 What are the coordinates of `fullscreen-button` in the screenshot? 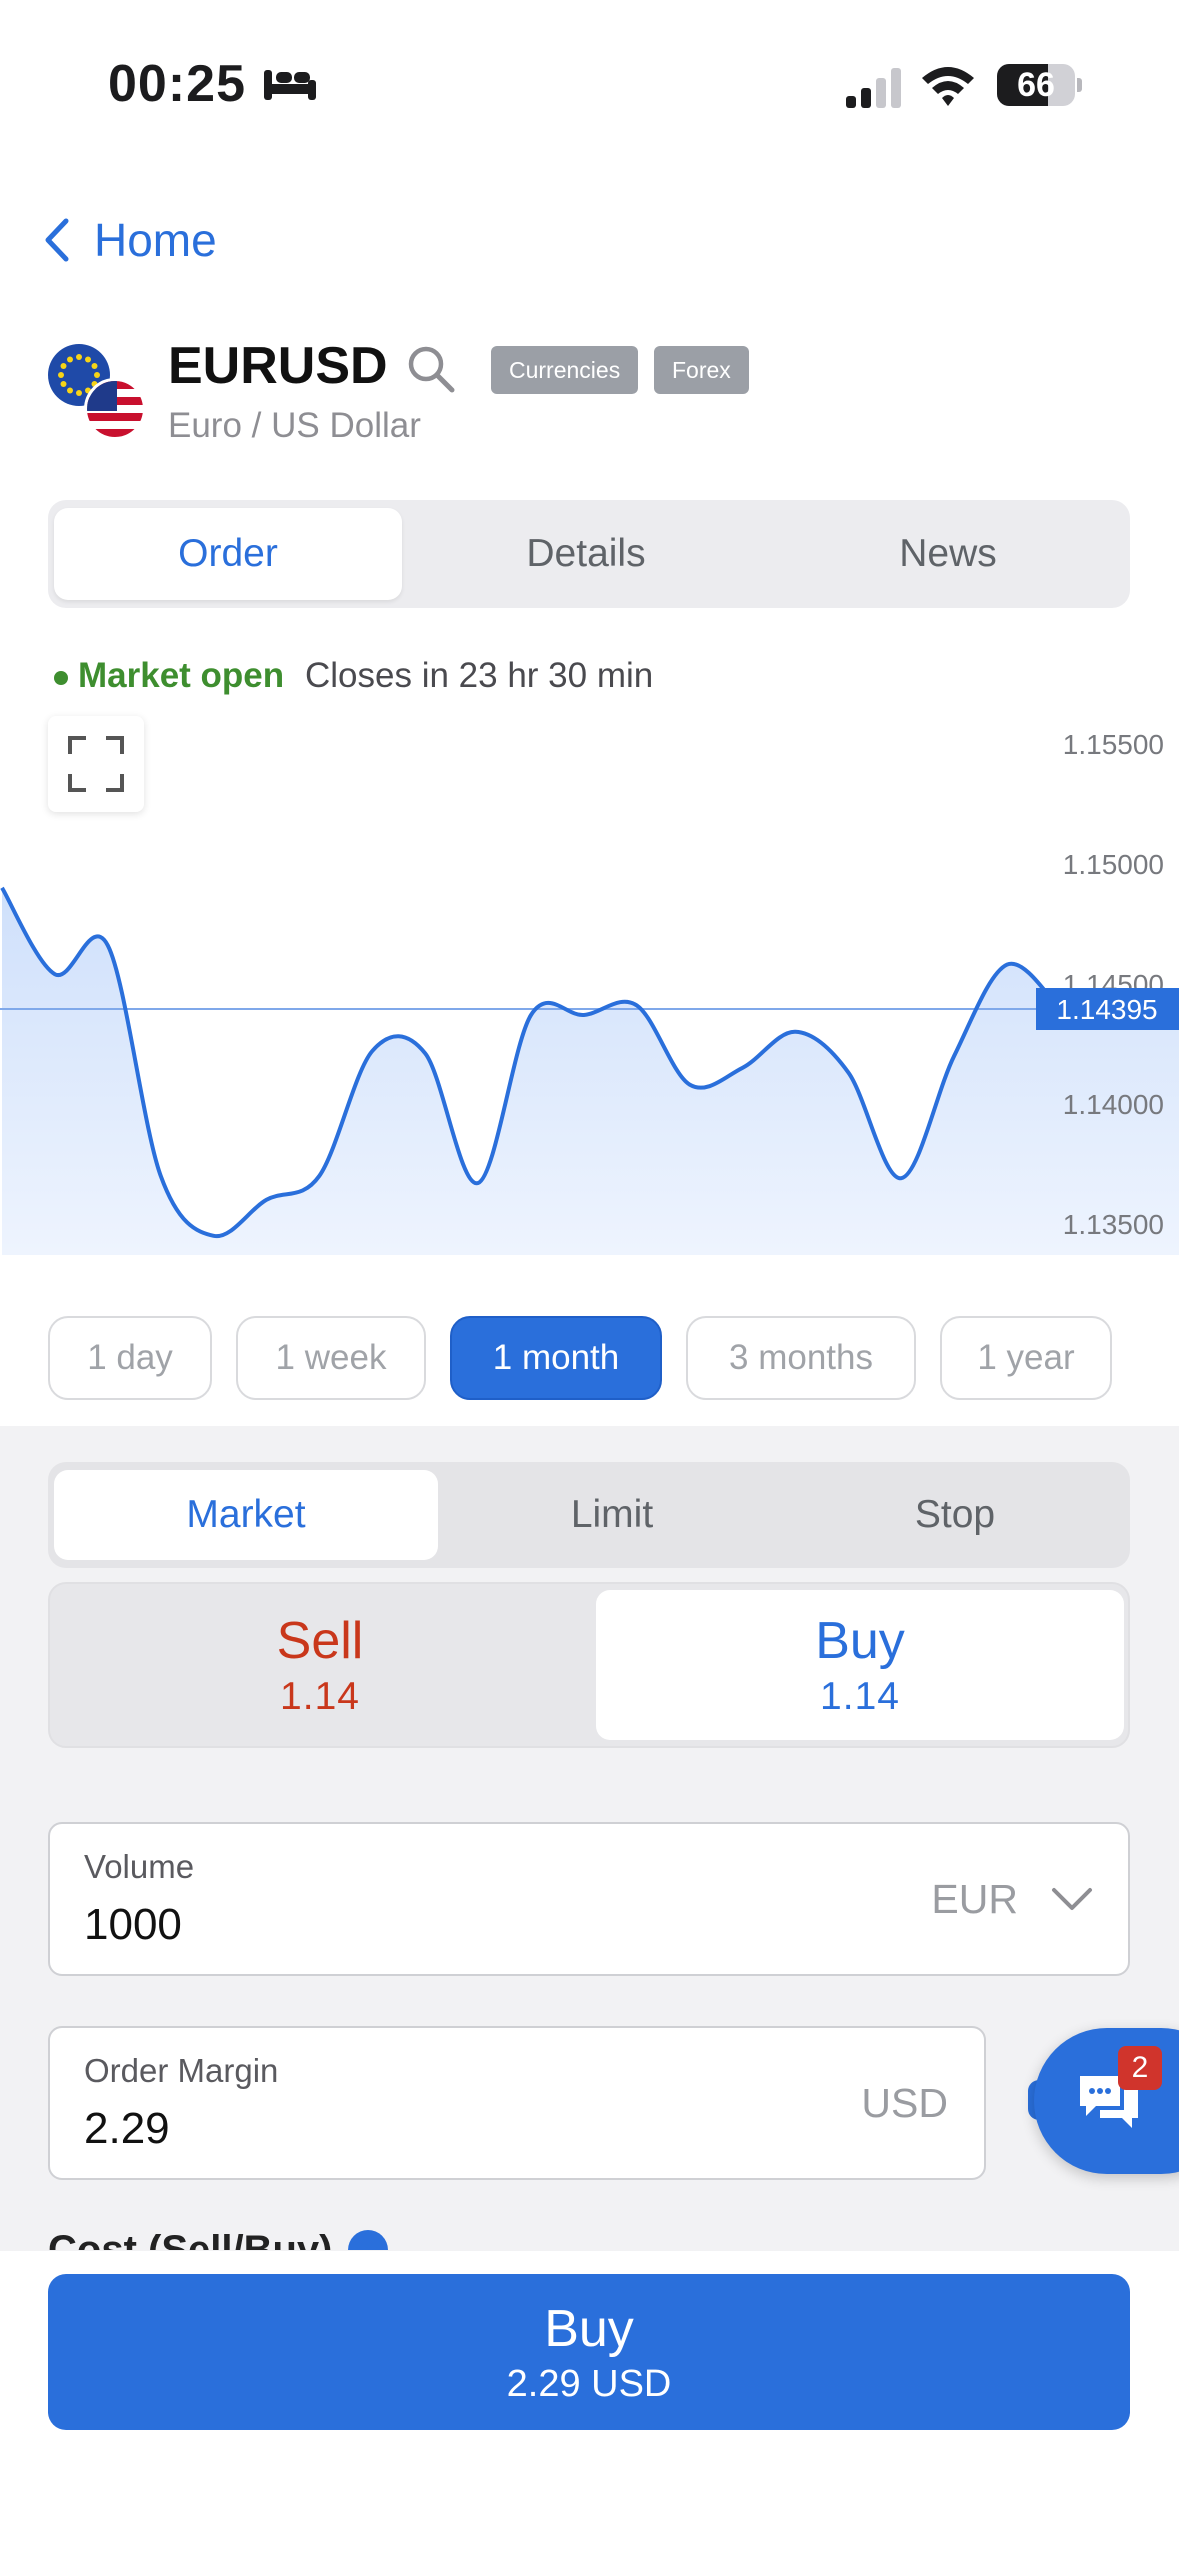 It's located at (96, 764).